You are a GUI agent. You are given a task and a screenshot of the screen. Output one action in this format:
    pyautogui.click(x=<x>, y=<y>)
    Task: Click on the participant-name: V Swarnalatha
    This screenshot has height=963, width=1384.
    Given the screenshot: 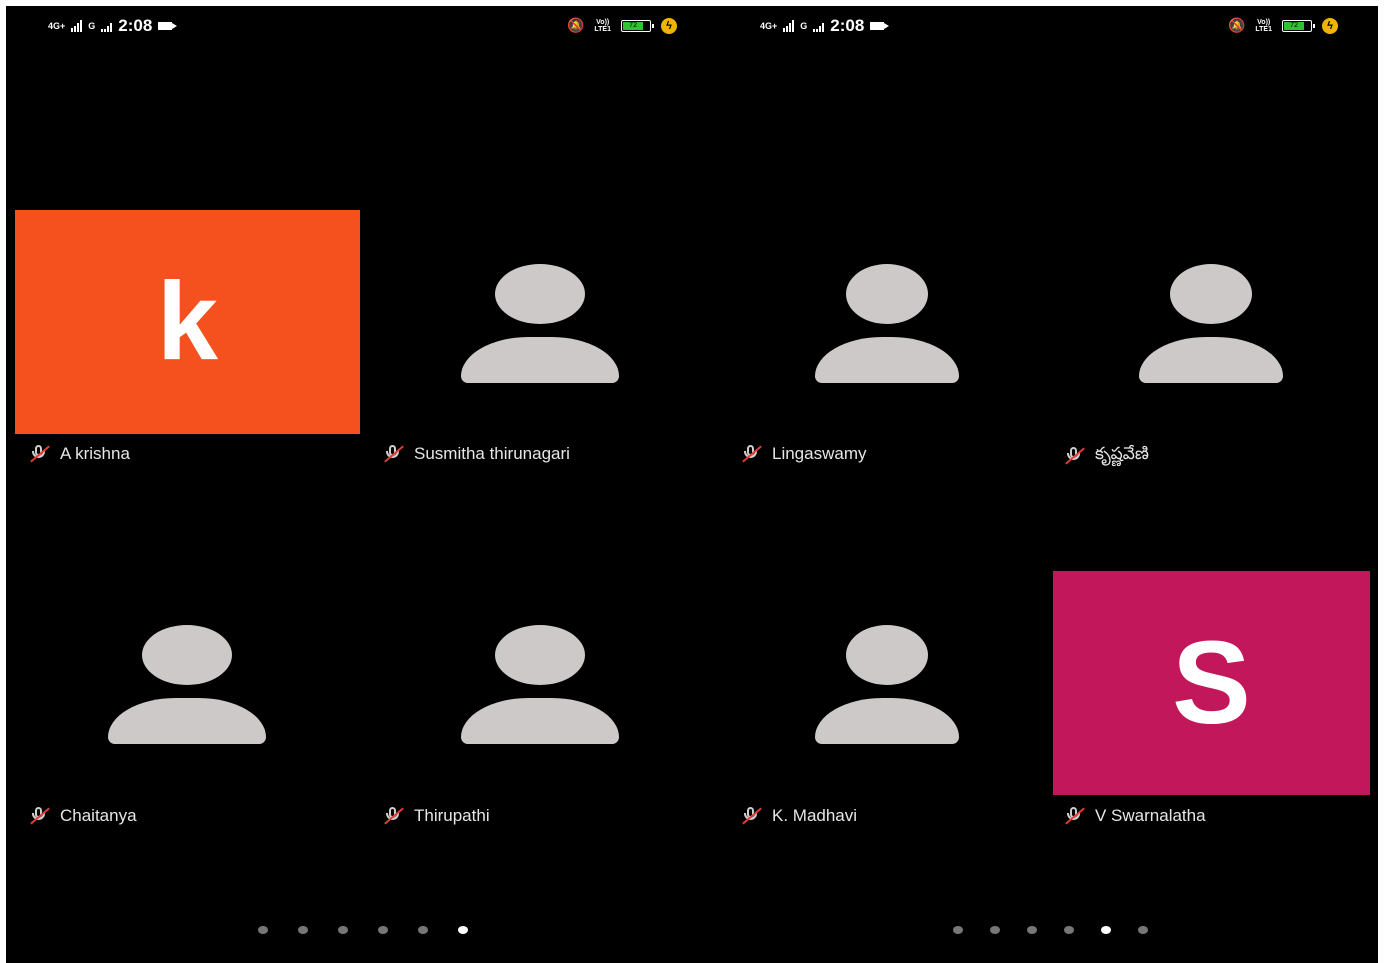 What is the action you would take?
    pyautogui.click(x=1134, y=816)
    